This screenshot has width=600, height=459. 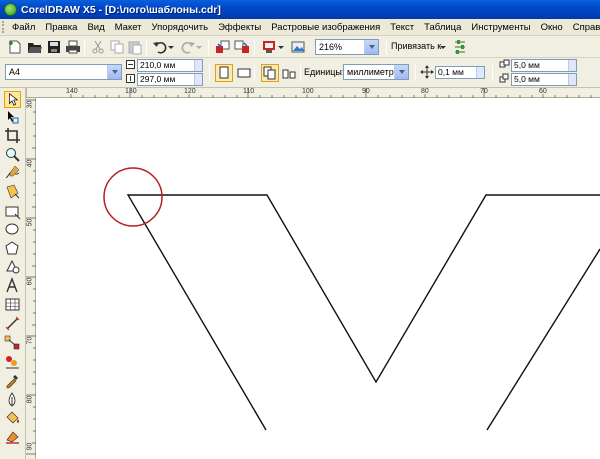 What do you see at coordinates (199, 47) in the screenshot?
I see `redo-dropdown-icon` at bounding box center [199, 47].